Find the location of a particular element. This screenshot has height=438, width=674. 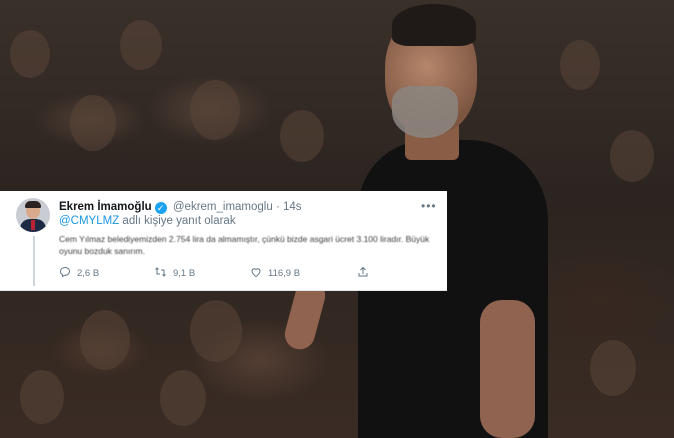

performer-arm is located at coordinates (507, 369).